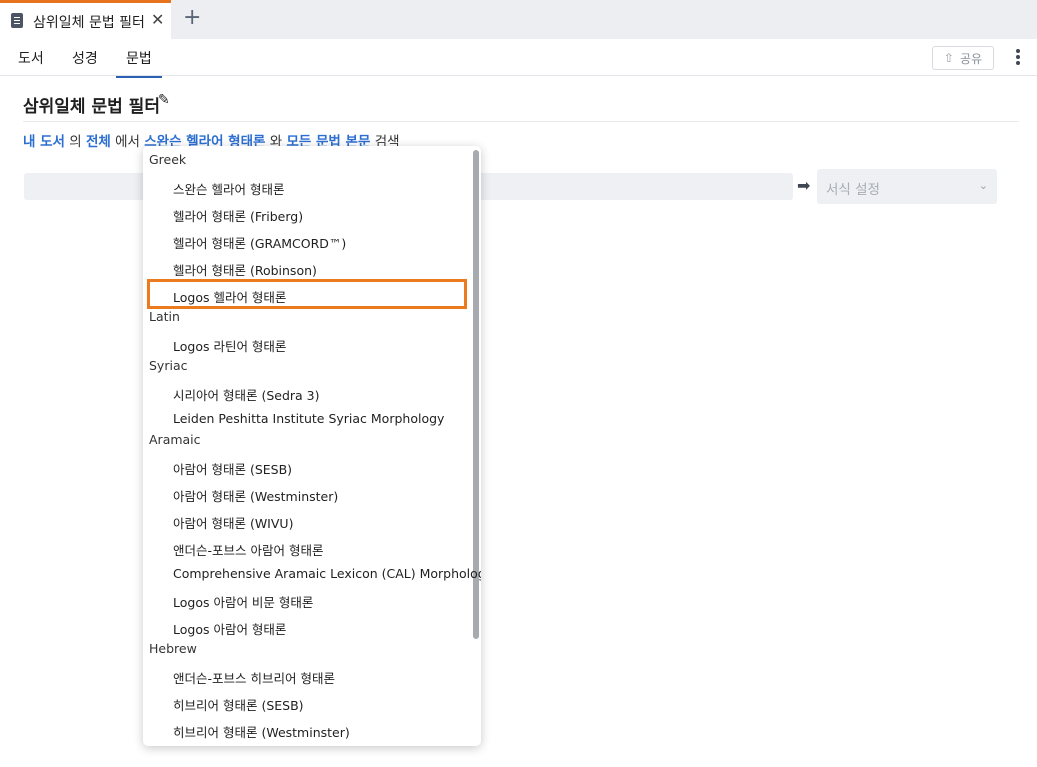  What do you see at coordinates (228, 188) in the screenshot?
I see `option-item: 스완슨 헬라어 형태론` at bounding box center [228, 188].